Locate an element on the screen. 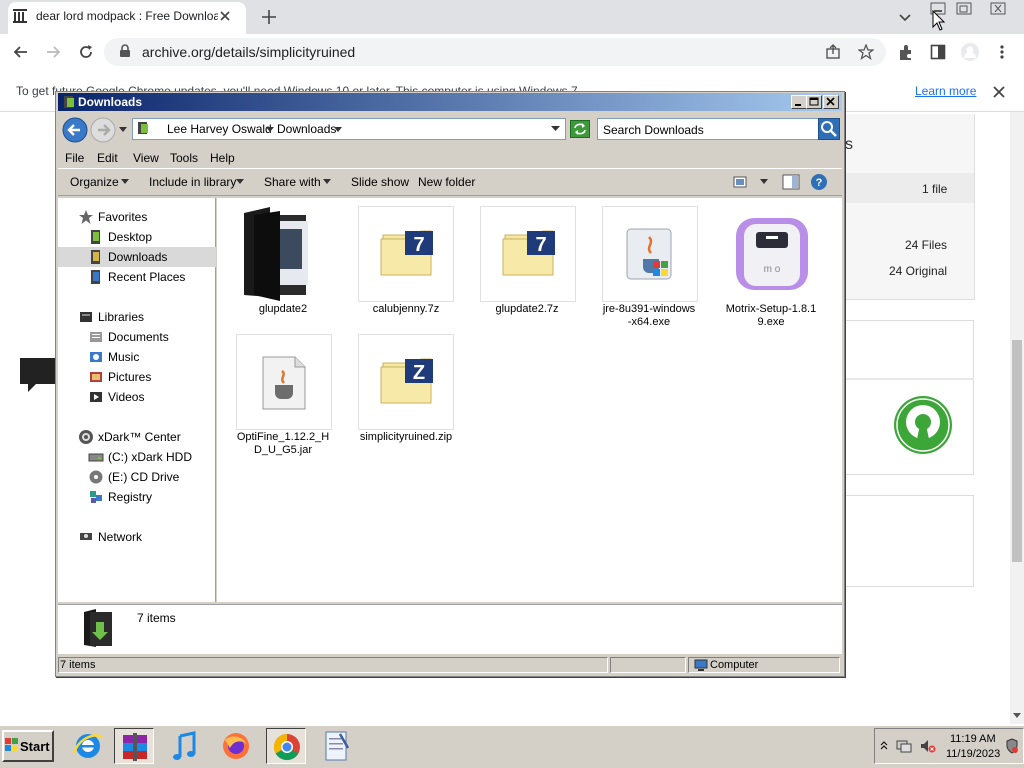 This screenshot has height=768, width=1024. search-icon is located at coordinates (829, 129).